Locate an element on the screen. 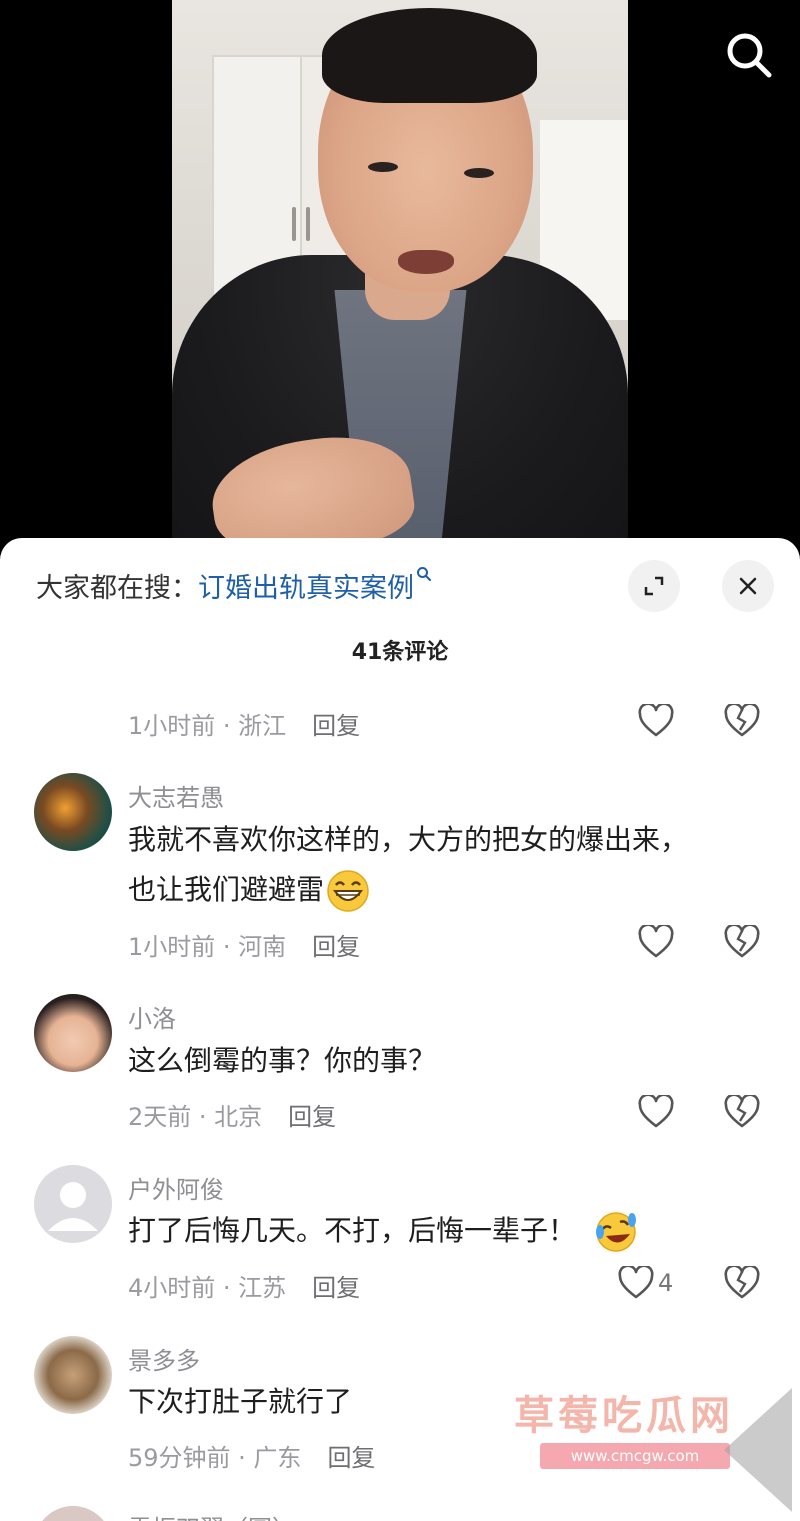 This screenshot has height=1521, width=800. video-person-mouth is located at coordinates (426, 262).